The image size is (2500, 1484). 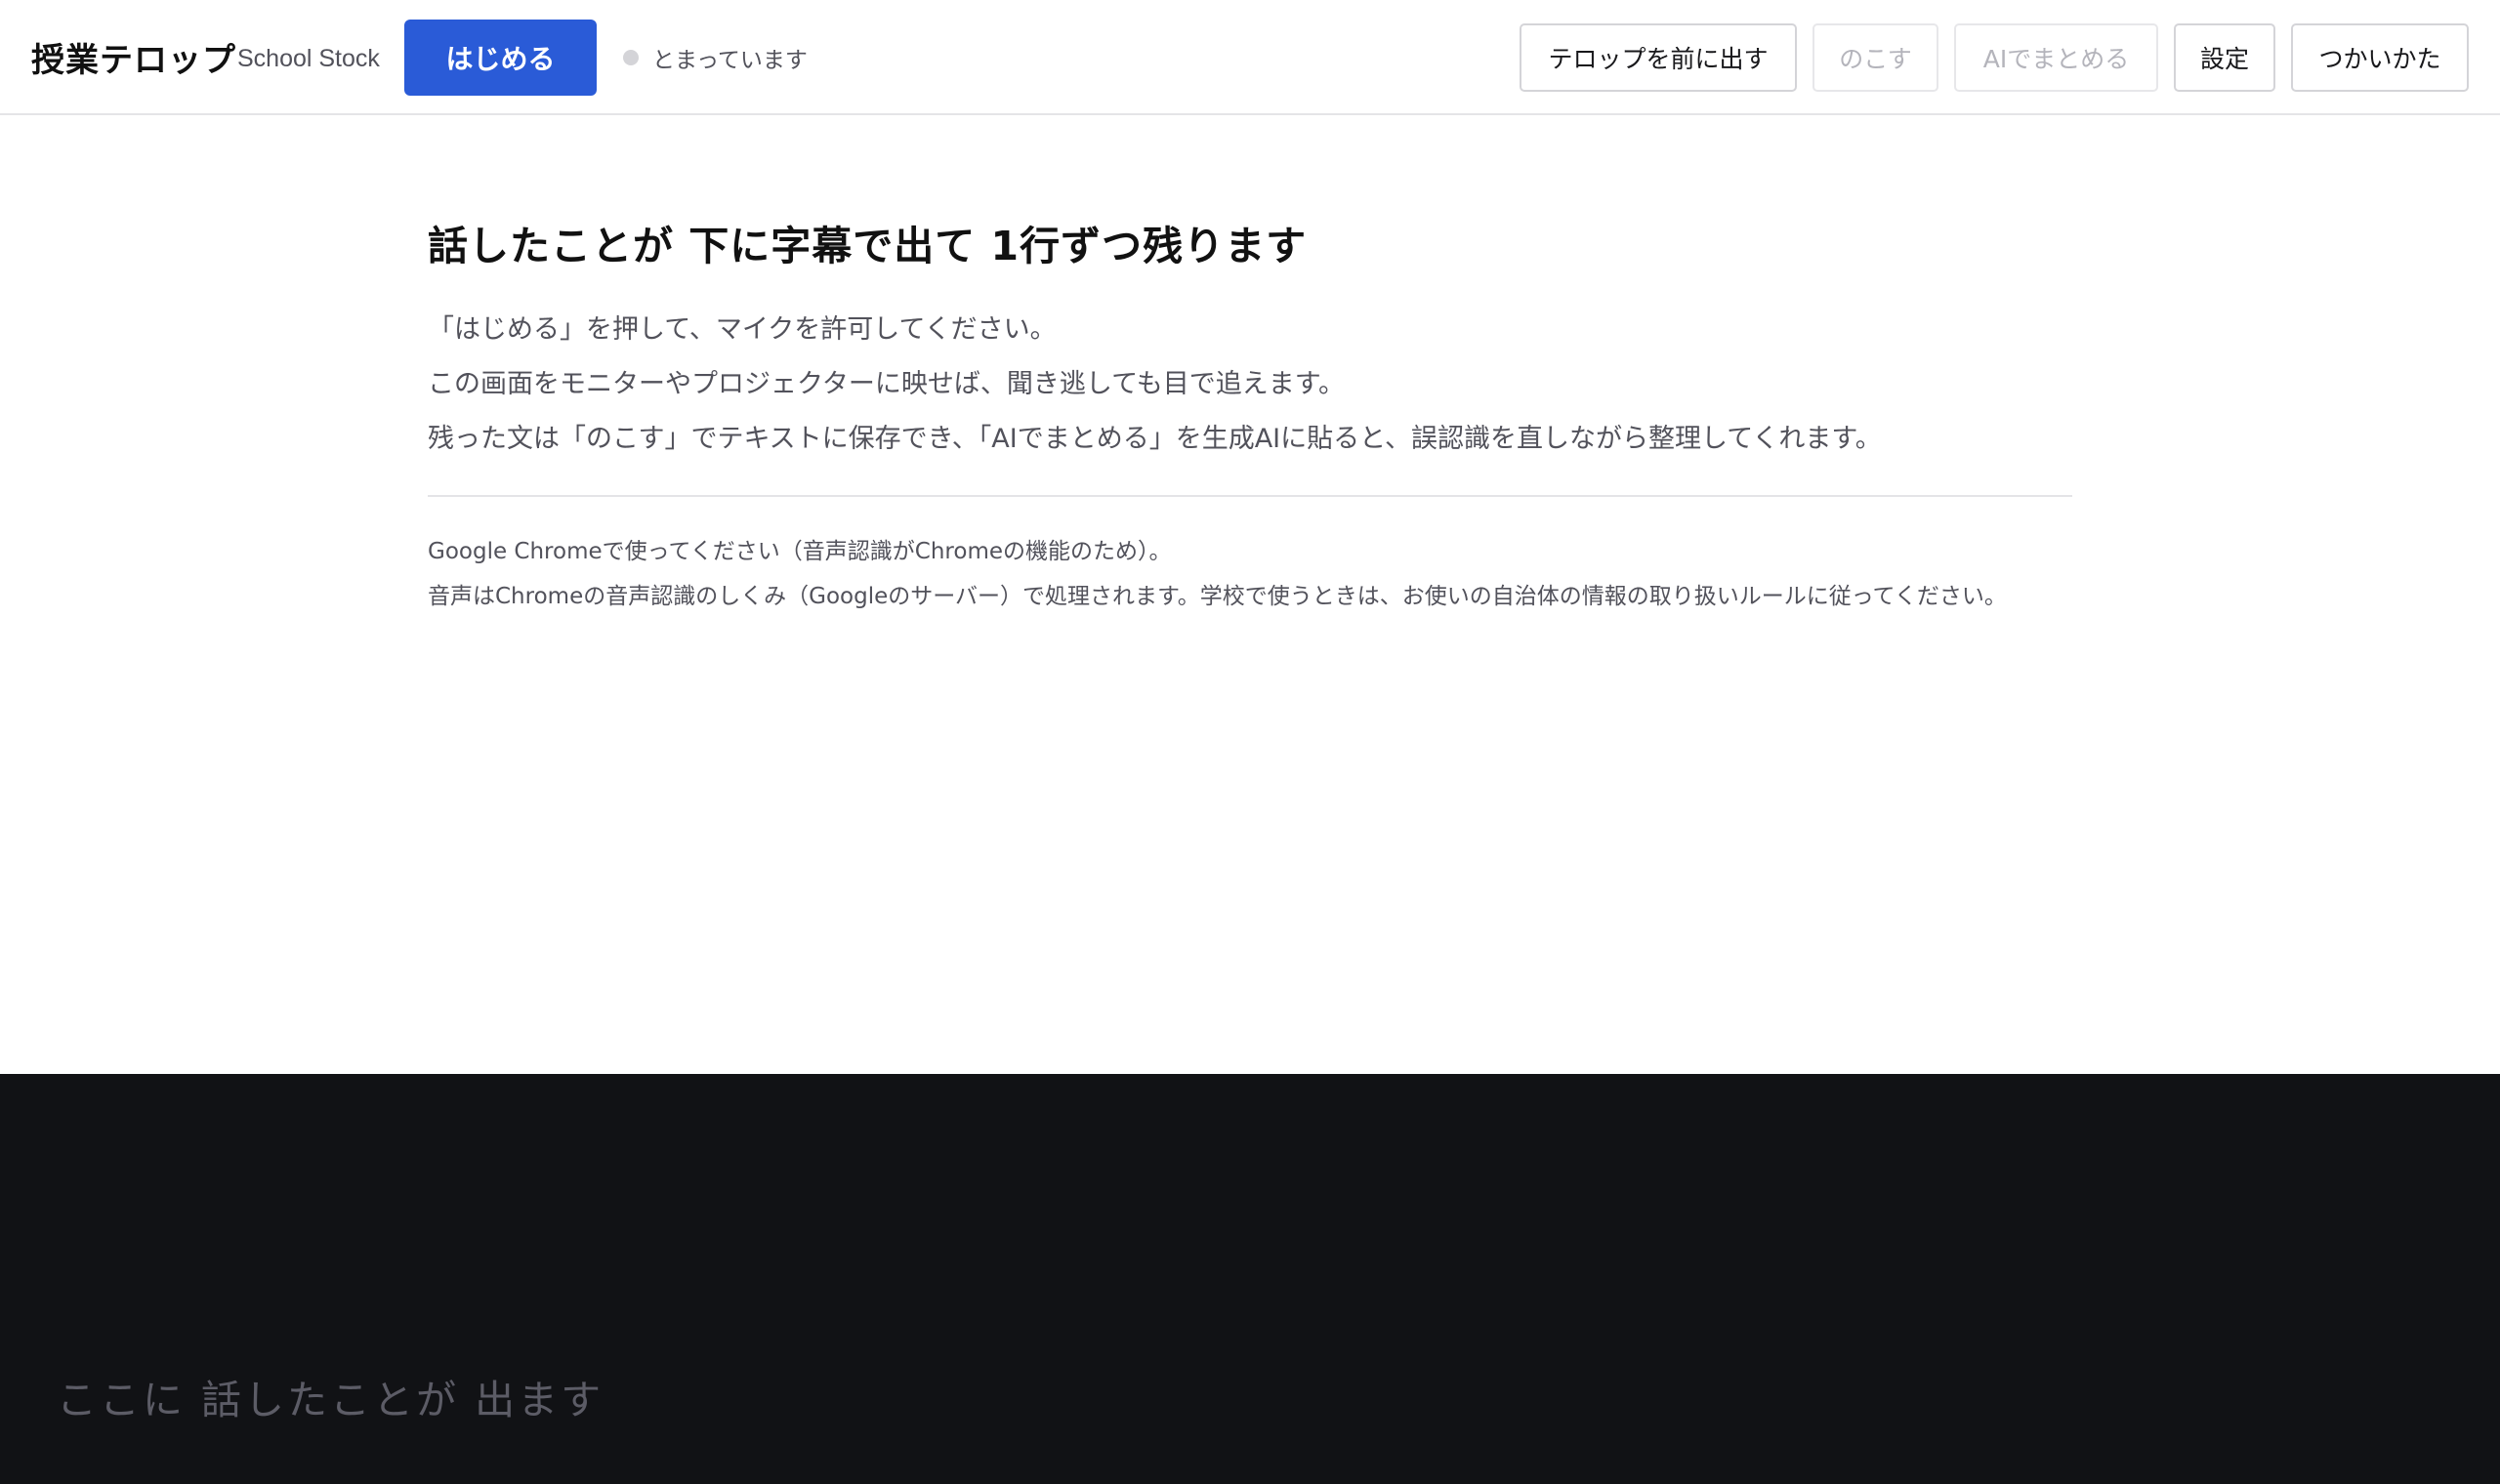 I want to click on intro-line: この画面をモニターやプロジェクターに映せば、聞き逃しても目で追えます。, so click(x=887, y=384).